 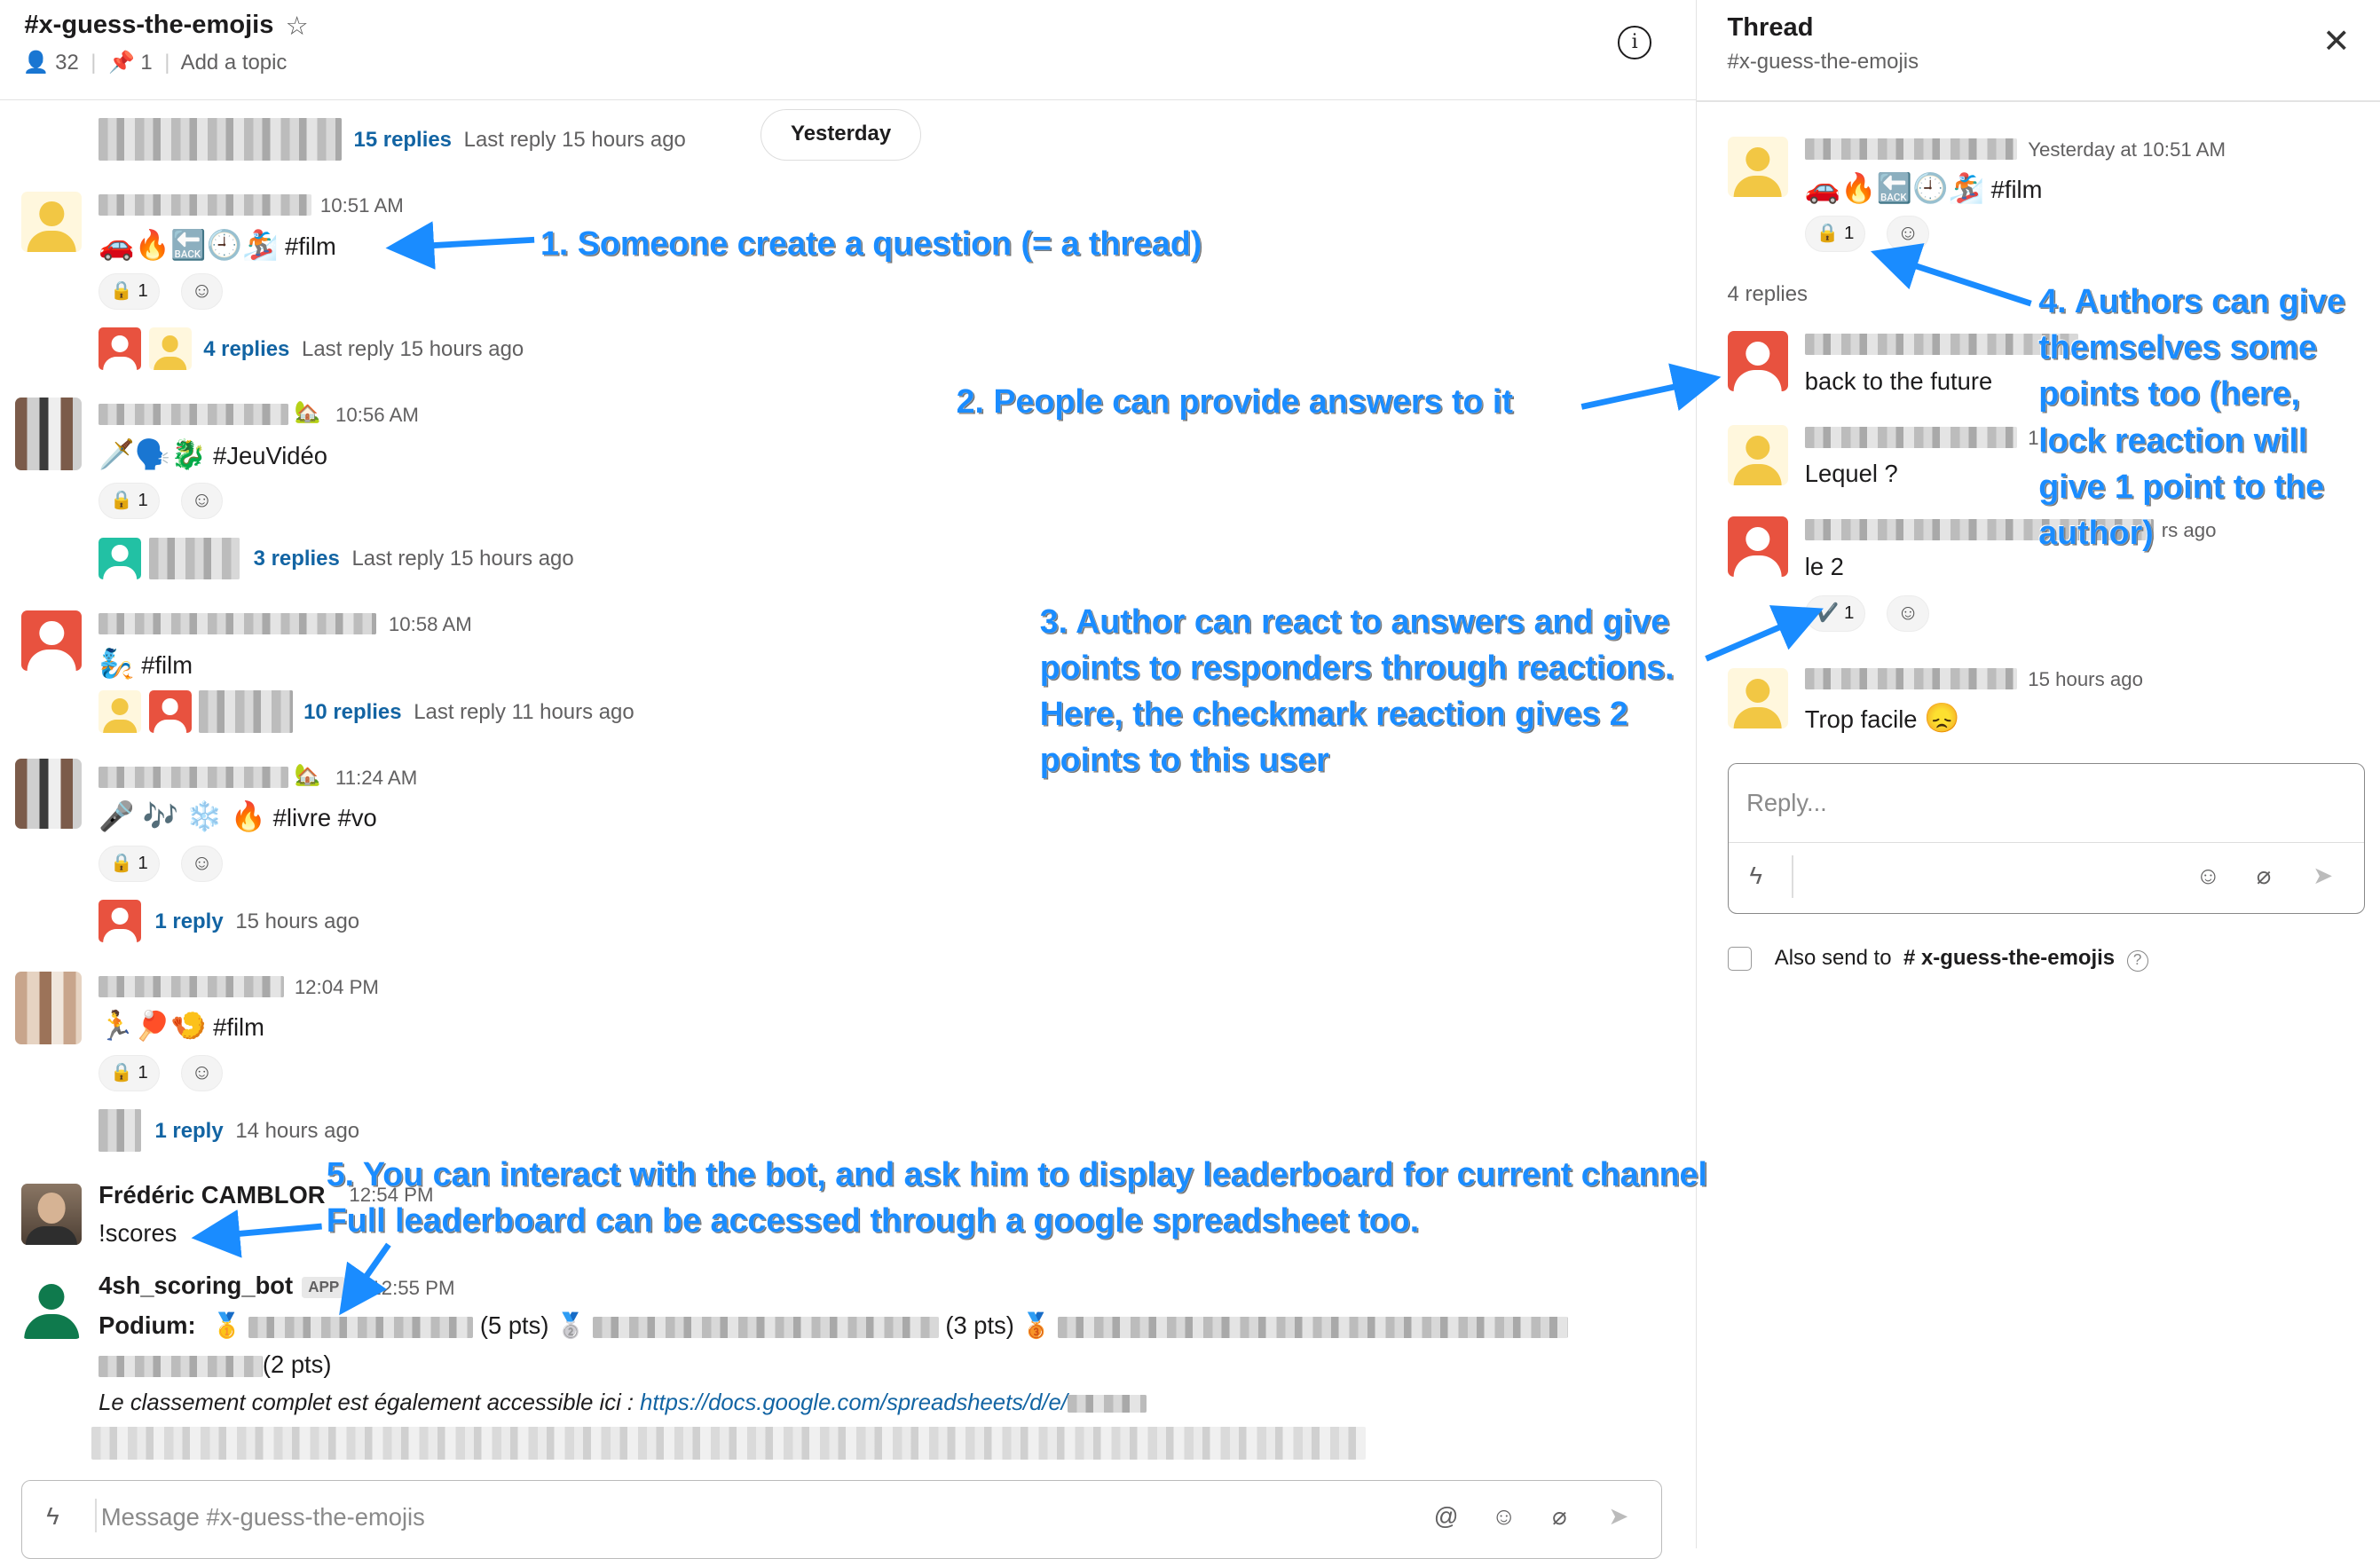 What do you see at coordinates (212, 1195) in the screenshot?
I see `username: Frédéric CAMBLOR` at bounding box center [212, 1195].